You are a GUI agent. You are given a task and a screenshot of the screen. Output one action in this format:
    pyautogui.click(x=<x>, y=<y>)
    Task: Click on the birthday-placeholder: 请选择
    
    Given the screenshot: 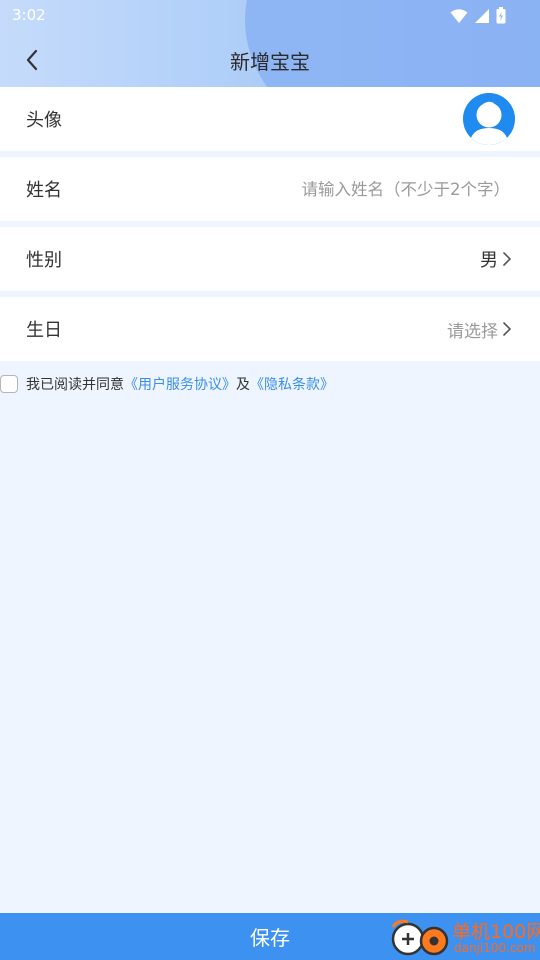 What is the action you would take?
    pyautogui.click(x=472, y=331)
    